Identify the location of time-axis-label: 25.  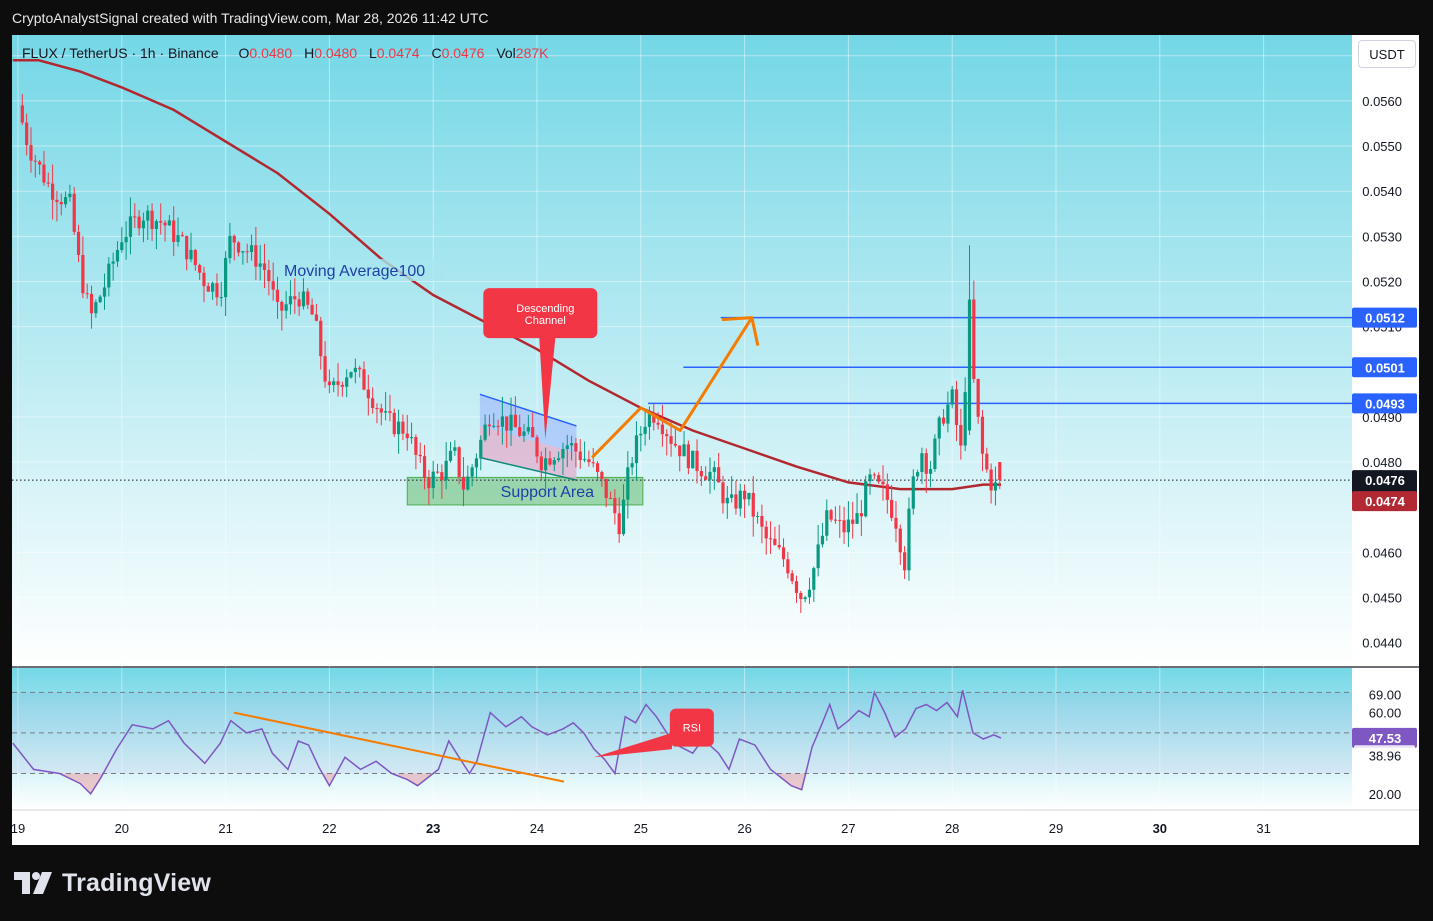
(641, 828).